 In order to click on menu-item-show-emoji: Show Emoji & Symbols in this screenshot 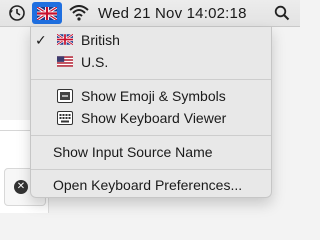, I will do `click(151, 96)`.